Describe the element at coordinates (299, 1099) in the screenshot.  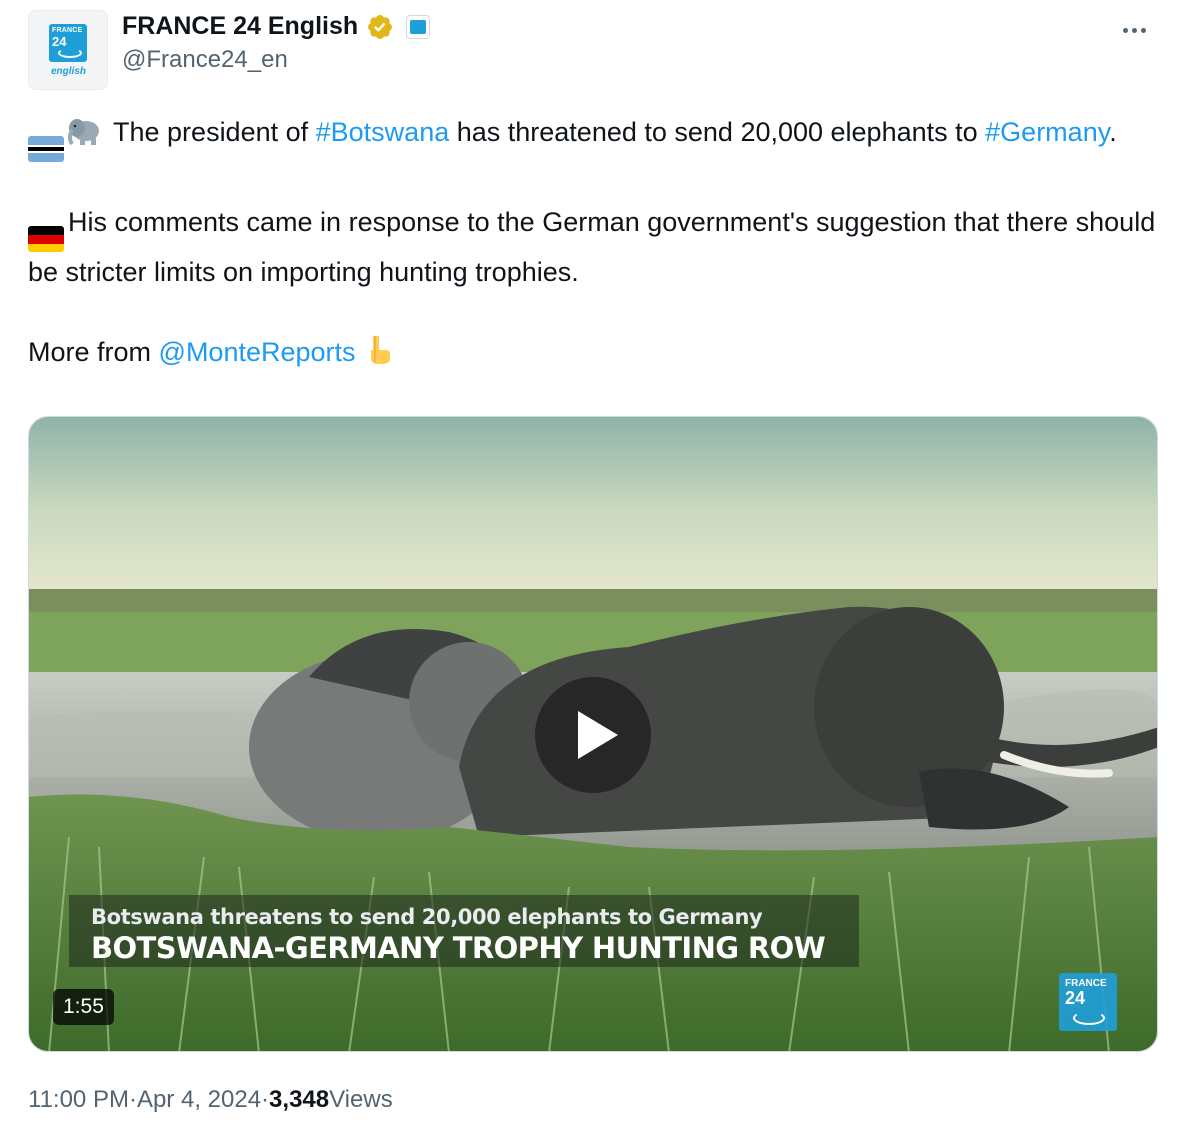
I see `views-count: 3,348` at that location.